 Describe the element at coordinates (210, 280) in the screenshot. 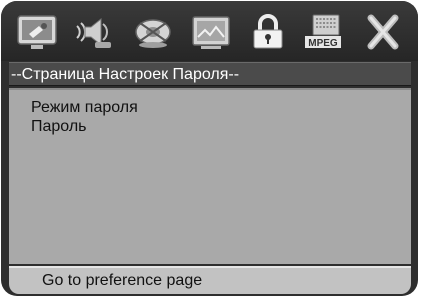

I see `status-hint: Go to preference page` at that location.